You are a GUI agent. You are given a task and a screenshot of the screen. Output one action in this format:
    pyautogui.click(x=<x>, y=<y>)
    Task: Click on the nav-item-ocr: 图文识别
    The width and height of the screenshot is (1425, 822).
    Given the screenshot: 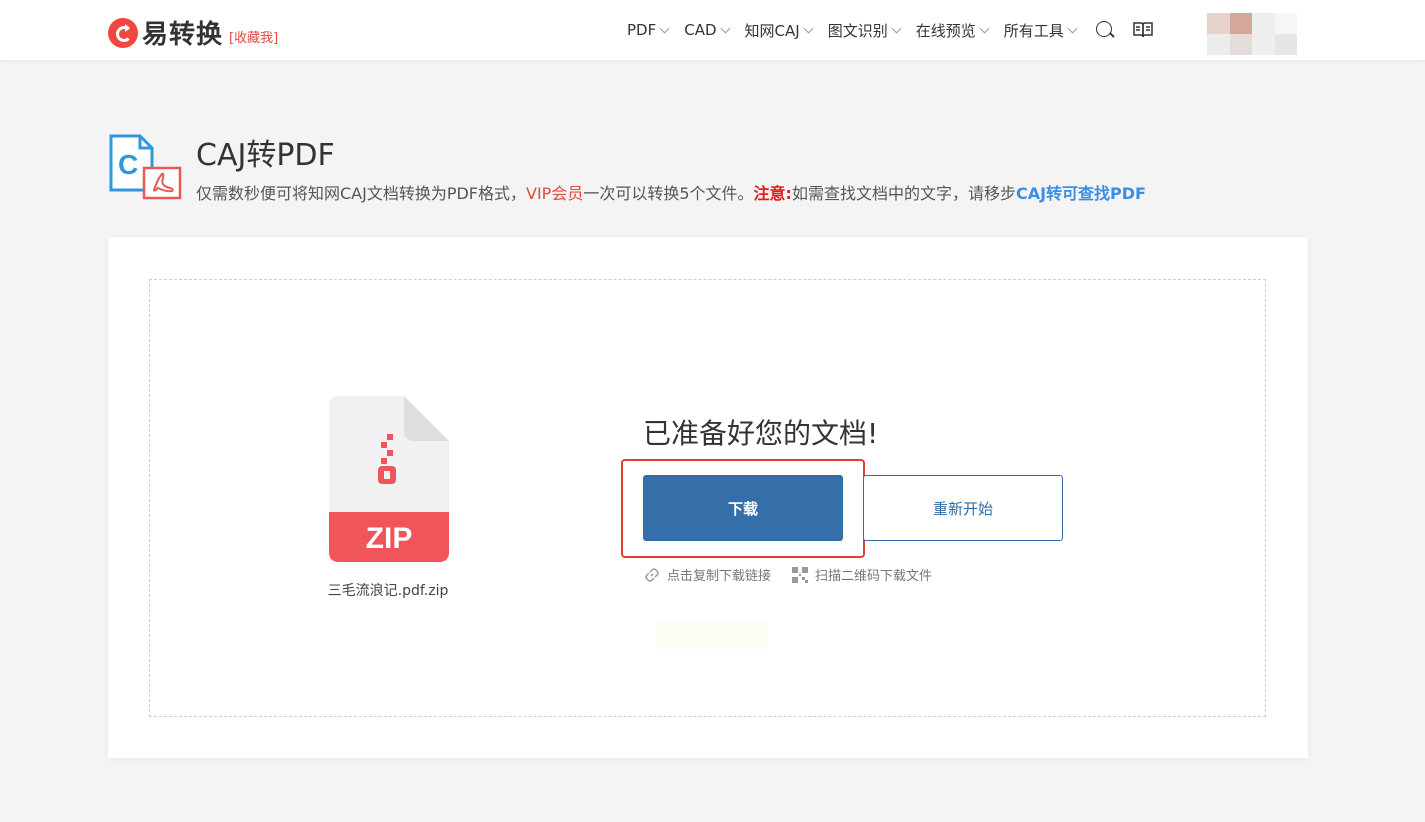 What is the action you would take?
    pyautogui.click(x=864, y=30)
    